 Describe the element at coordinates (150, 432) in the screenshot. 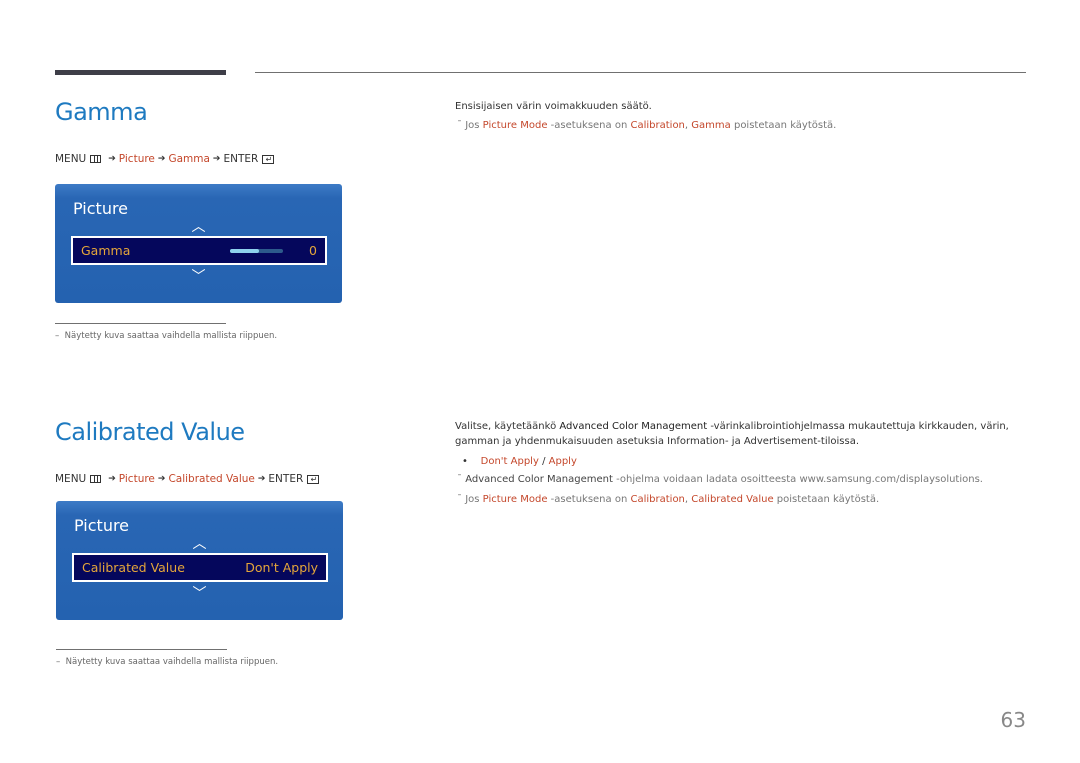

I see `section-title-calibrated-value: Calibrated Value` at that location.